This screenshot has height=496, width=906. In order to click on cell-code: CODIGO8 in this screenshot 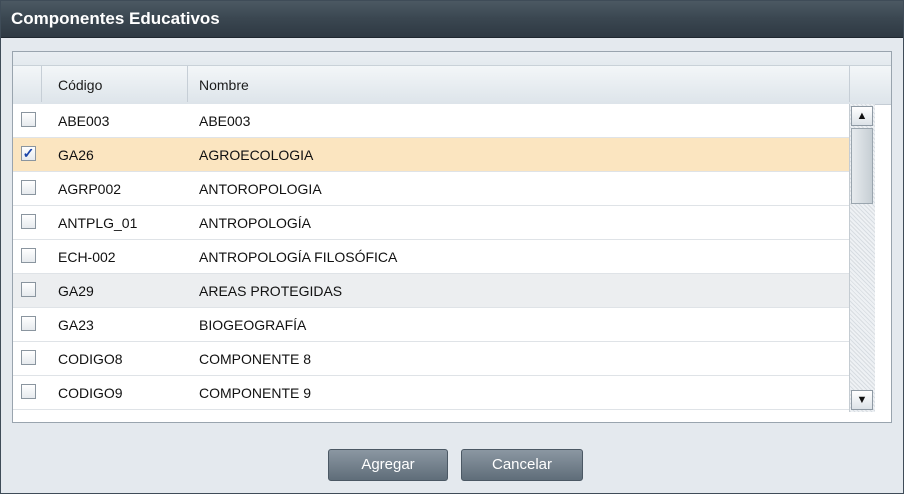, I will do `click(90, 359)`.